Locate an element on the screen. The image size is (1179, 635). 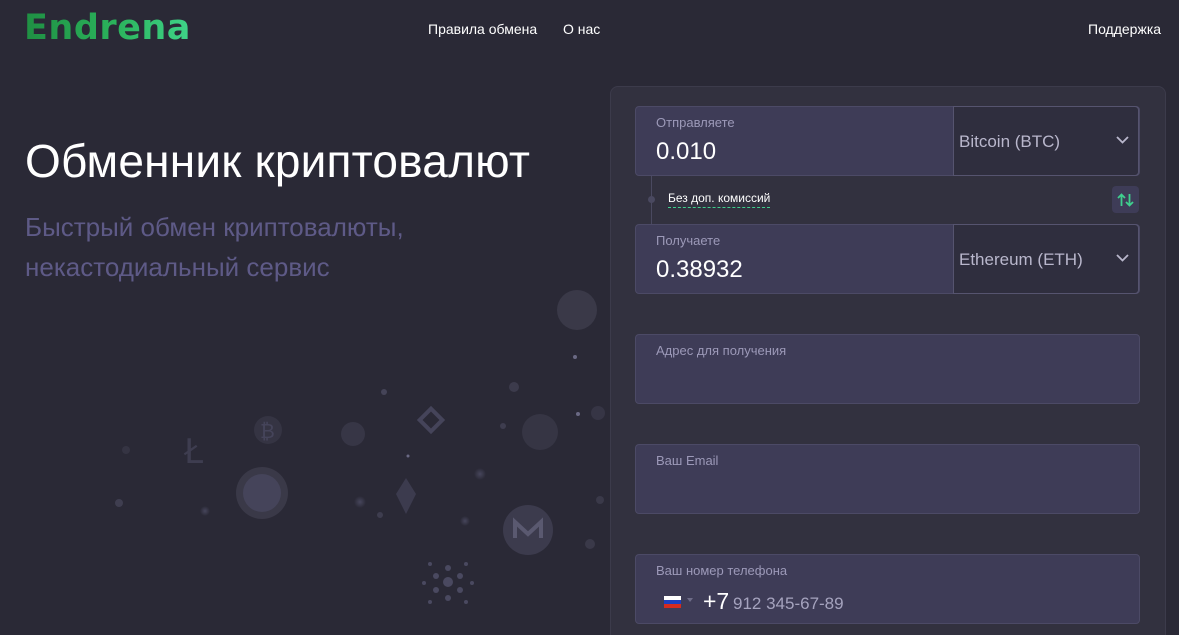
send-currency-select: Bitcoin (BTC) is located at coordinates (1046, 141).